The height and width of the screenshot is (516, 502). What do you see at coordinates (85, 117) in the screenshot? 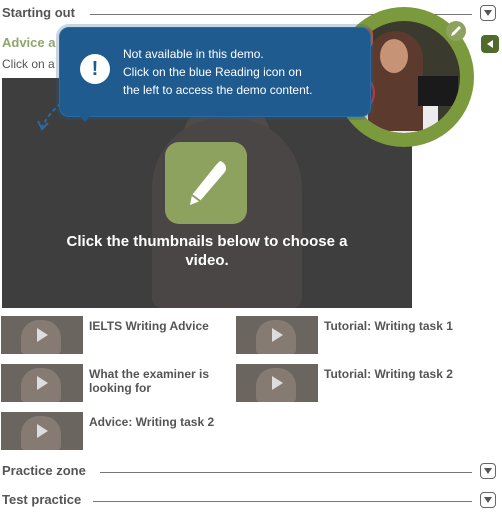
I see `callout-tail` at bounding box center [85, 117].